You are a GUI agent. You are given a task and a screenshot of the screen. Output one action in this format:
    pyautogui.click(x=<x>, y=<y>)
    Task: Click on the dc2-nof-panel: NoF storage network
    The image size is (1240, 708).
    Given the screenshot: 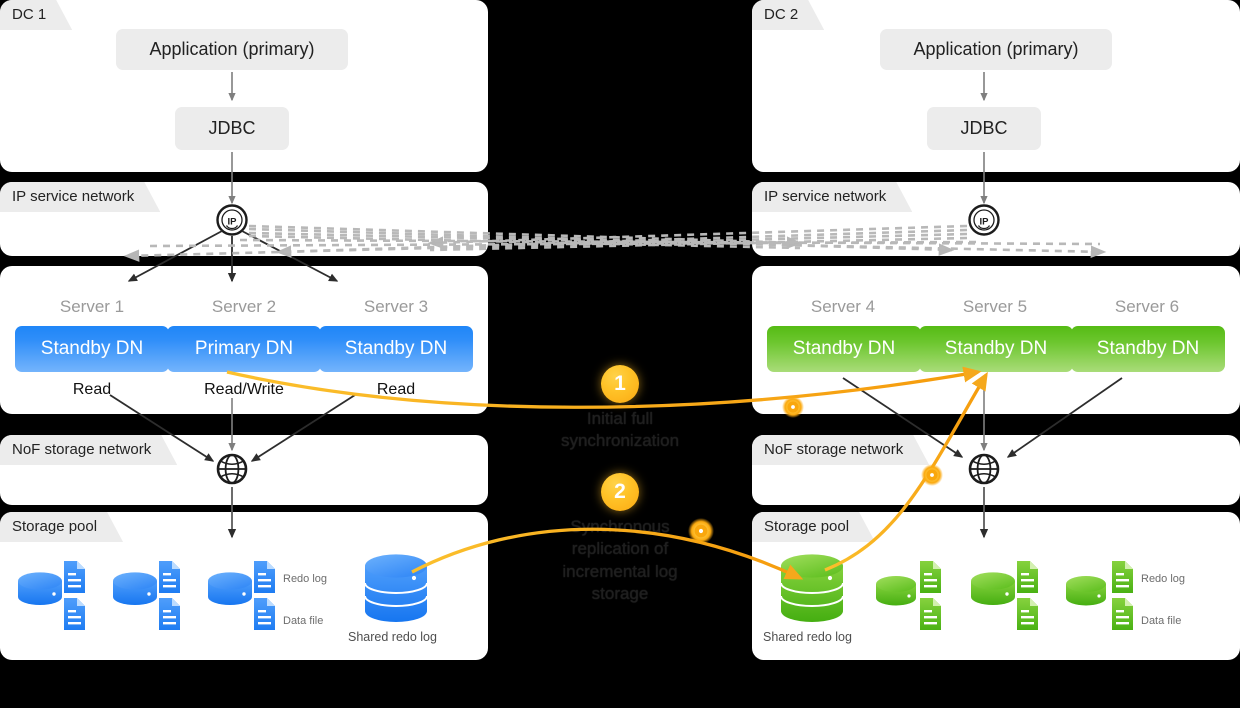 What is the action you would take?
    pyautogui.click(x=996, y=470)
    